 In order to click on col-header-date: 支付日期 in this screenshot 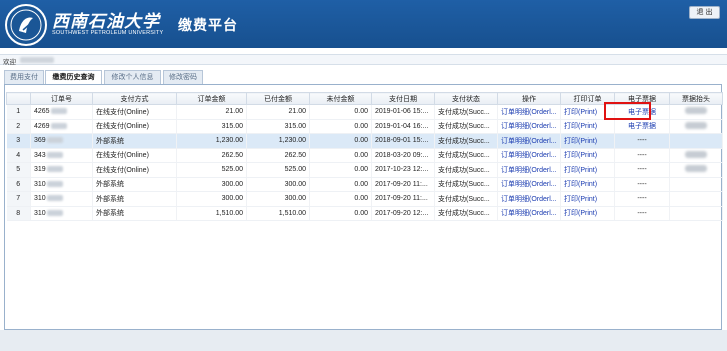, I will do `click(403, 98)`.